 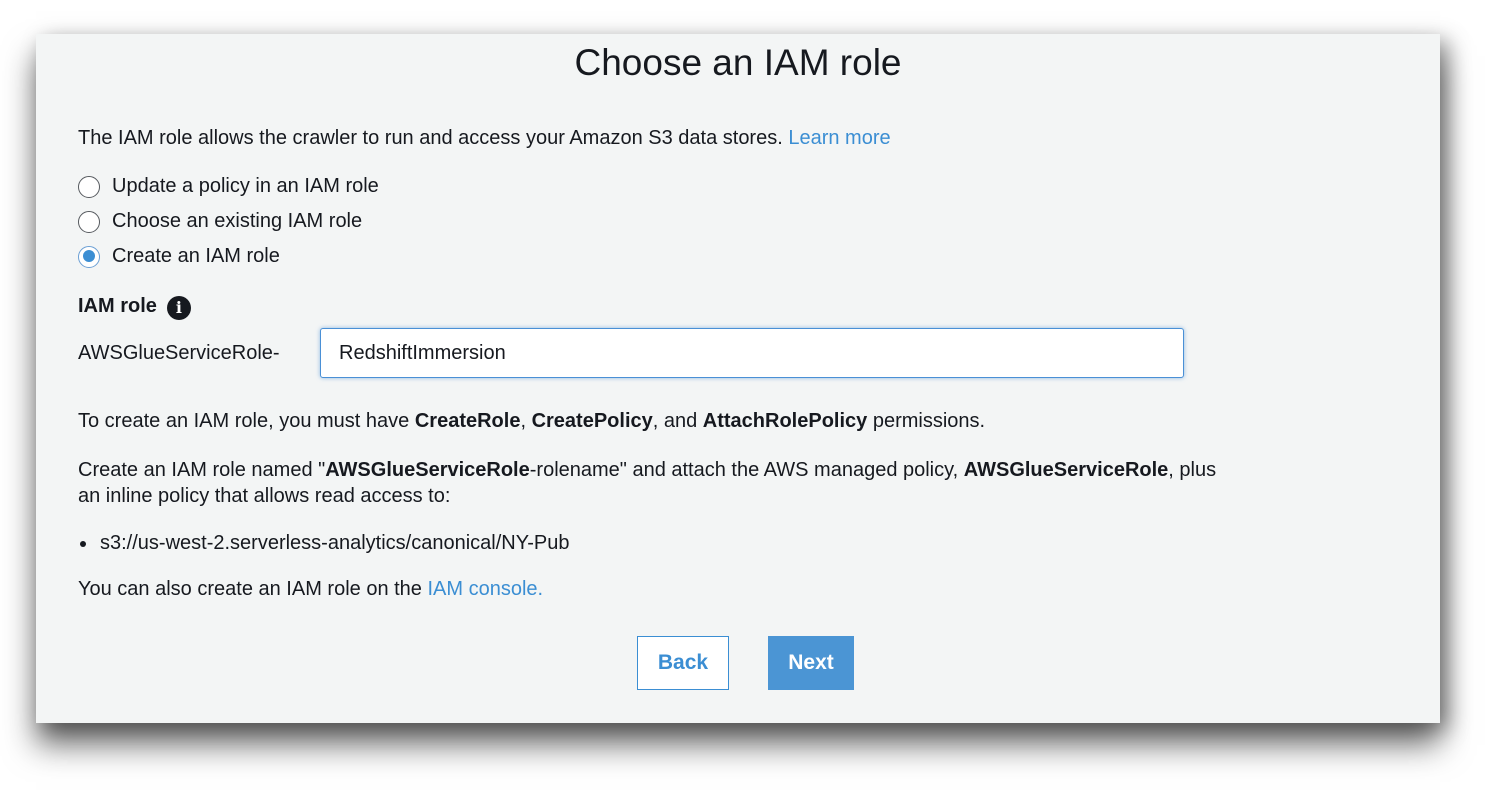 I want to click on permissions-pre: To create an IAM role, you must have, so click(x=244, y=421).